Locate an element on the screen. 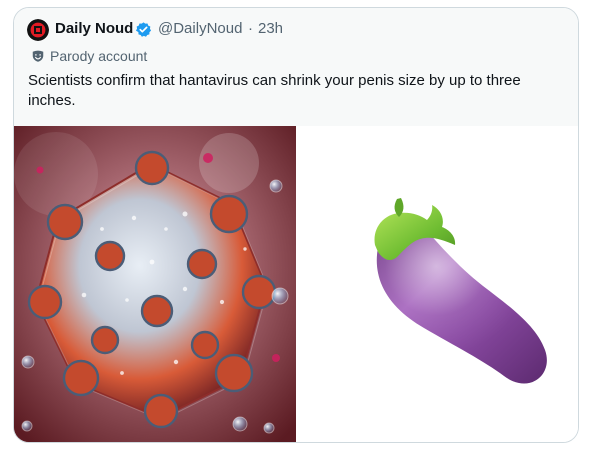 The width and height of the screenshot is (595, 458). handle: @DailyNoud is located at coordinates (200, 29).